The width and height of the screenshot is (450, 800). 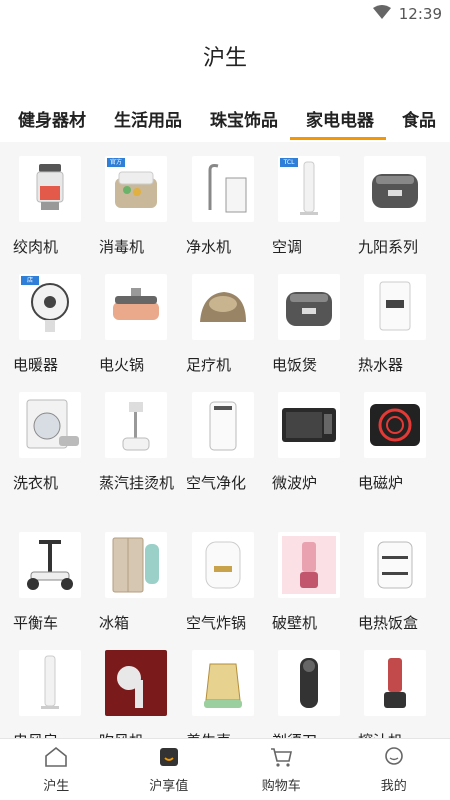 I want to click on profile-icon, so click(x=394, y=759).